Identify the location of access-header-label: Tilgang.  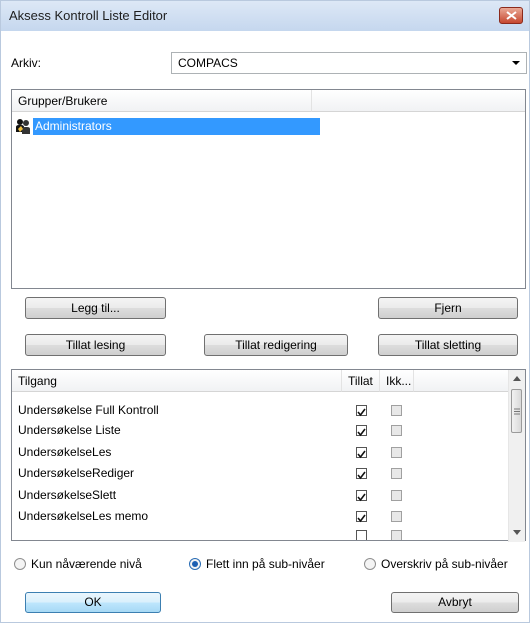
(37, 381).